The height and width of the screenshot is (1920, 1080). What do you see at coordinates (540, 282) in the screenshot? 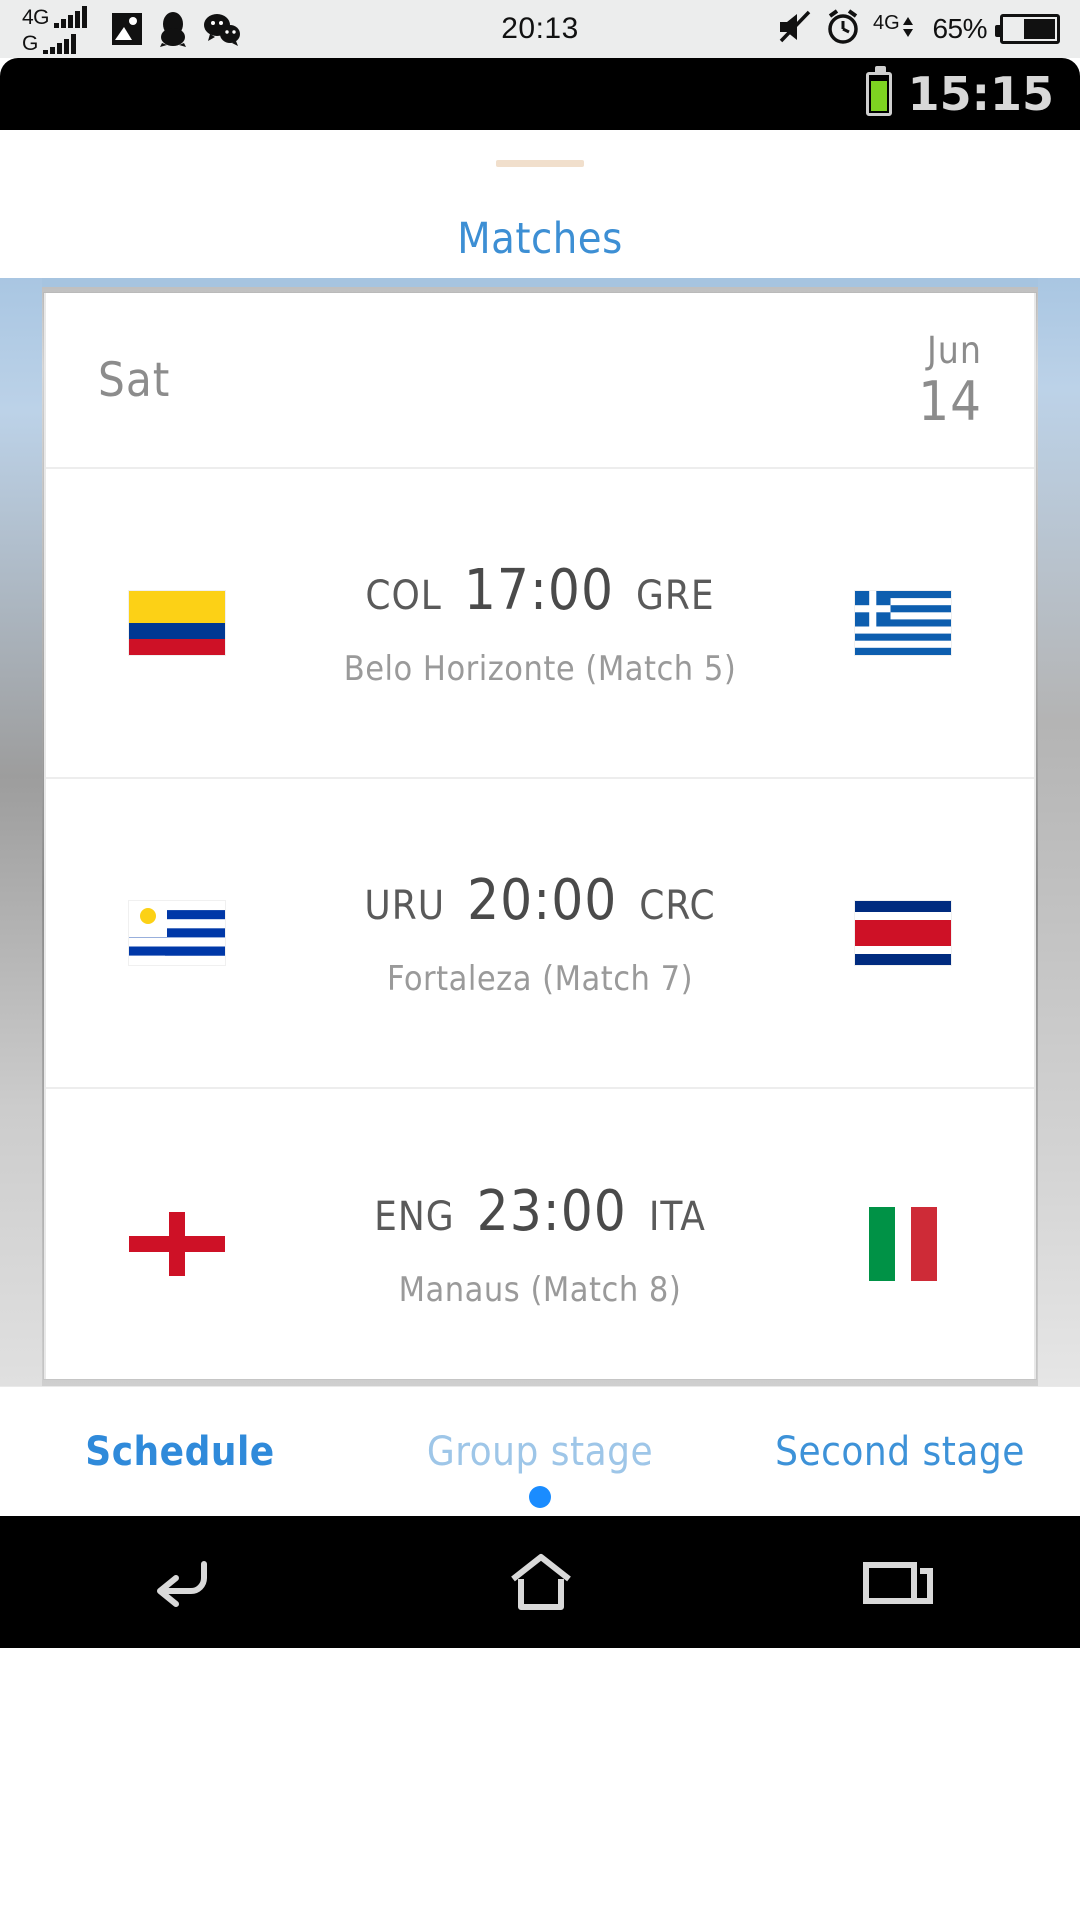
I see `scroll-top-accent` at bounding box center [540, 282].